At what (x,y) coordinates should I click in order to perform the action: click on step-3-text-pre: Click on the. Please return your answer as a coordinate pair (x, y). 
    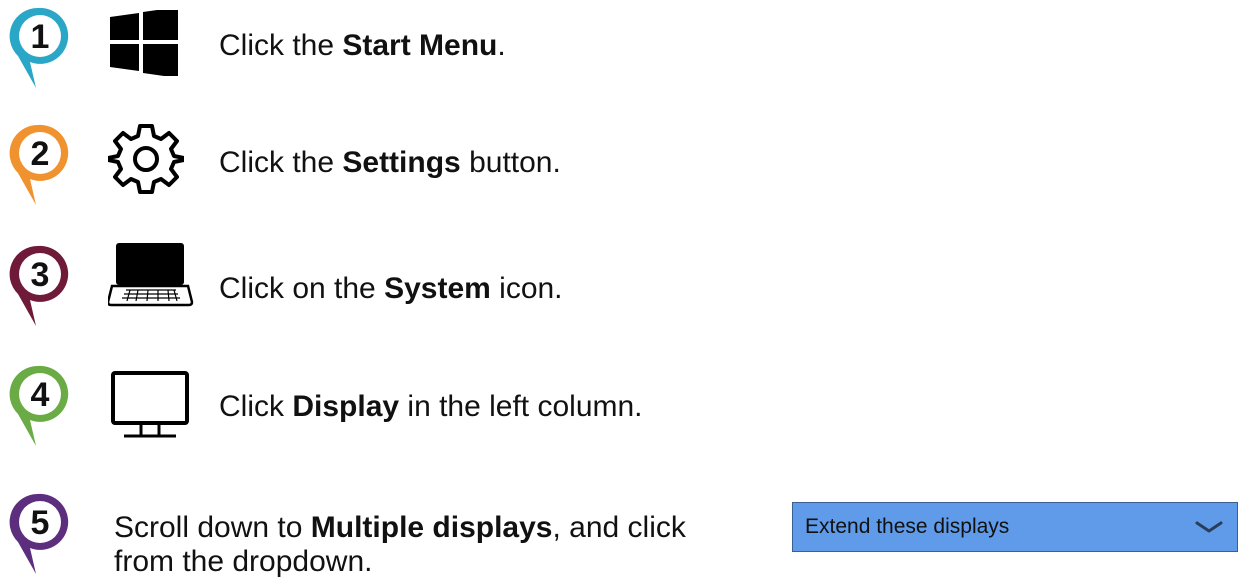
    Looking at the image, I should click on (302, 288).